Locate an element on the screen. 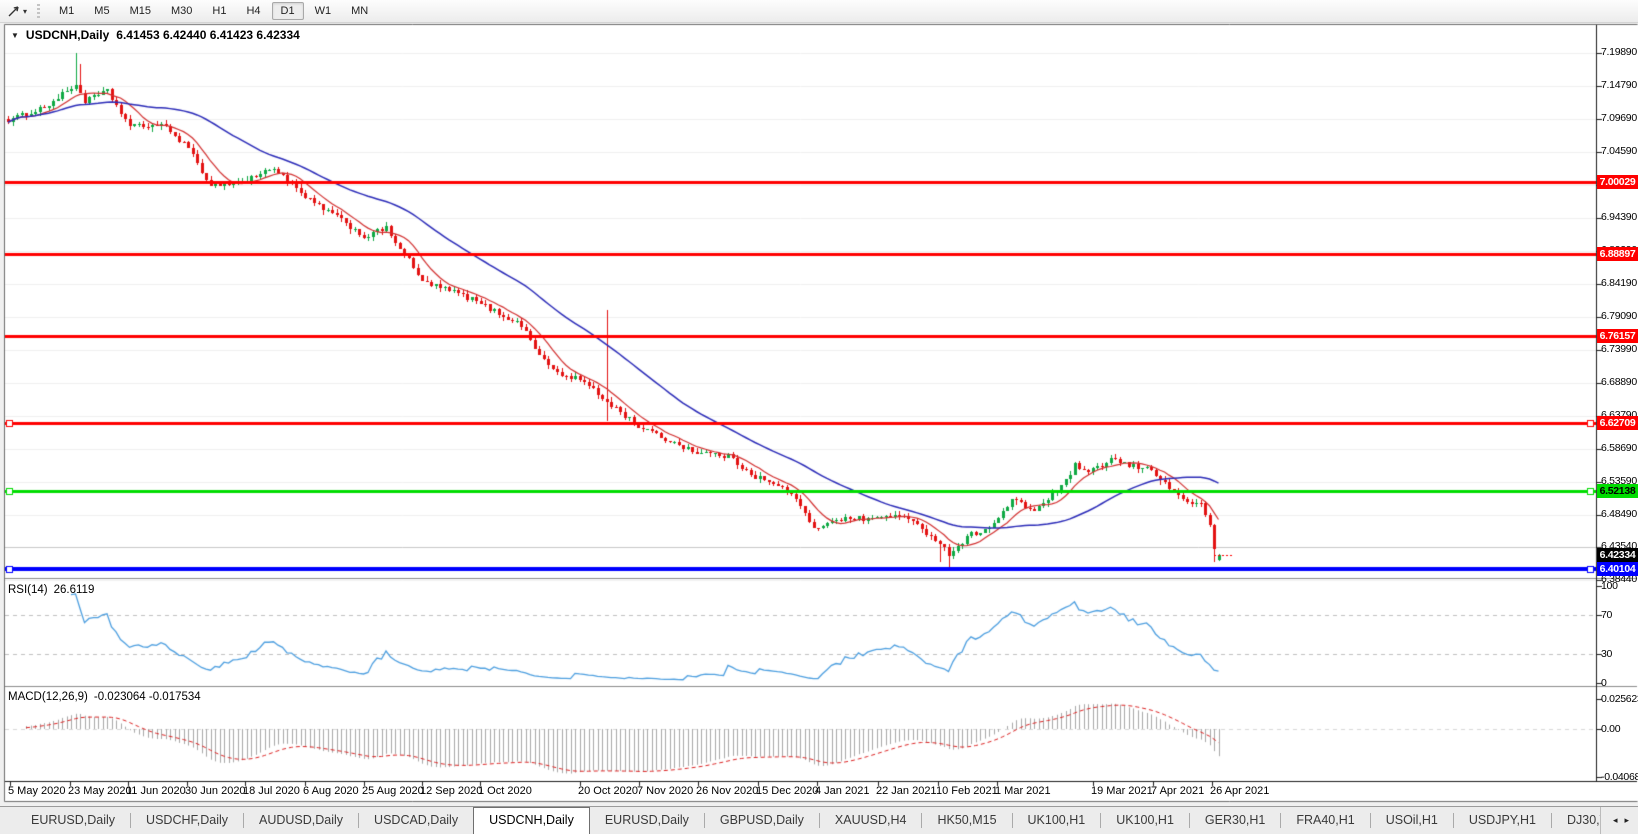 This screenshot has width=1638, height=834. hline-price-label: 6.52138 is located at coordinates (1617, 491).